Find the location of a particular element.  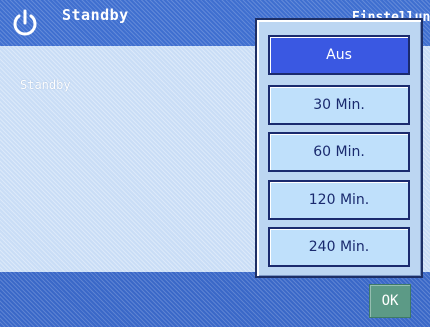

option-60-min: 60 Min. is located at coordinates (339, 152).